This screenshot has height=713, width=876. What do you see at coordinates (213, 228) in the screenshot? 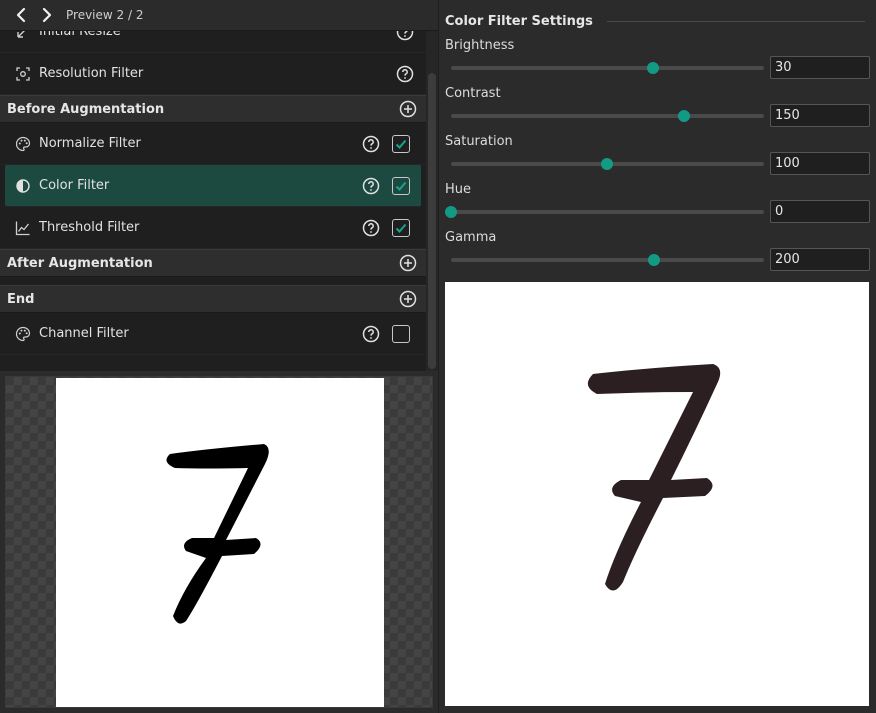
I see `pipeline-item-threshold-filter: Threshold Filter` at bounding box center [213, 228].